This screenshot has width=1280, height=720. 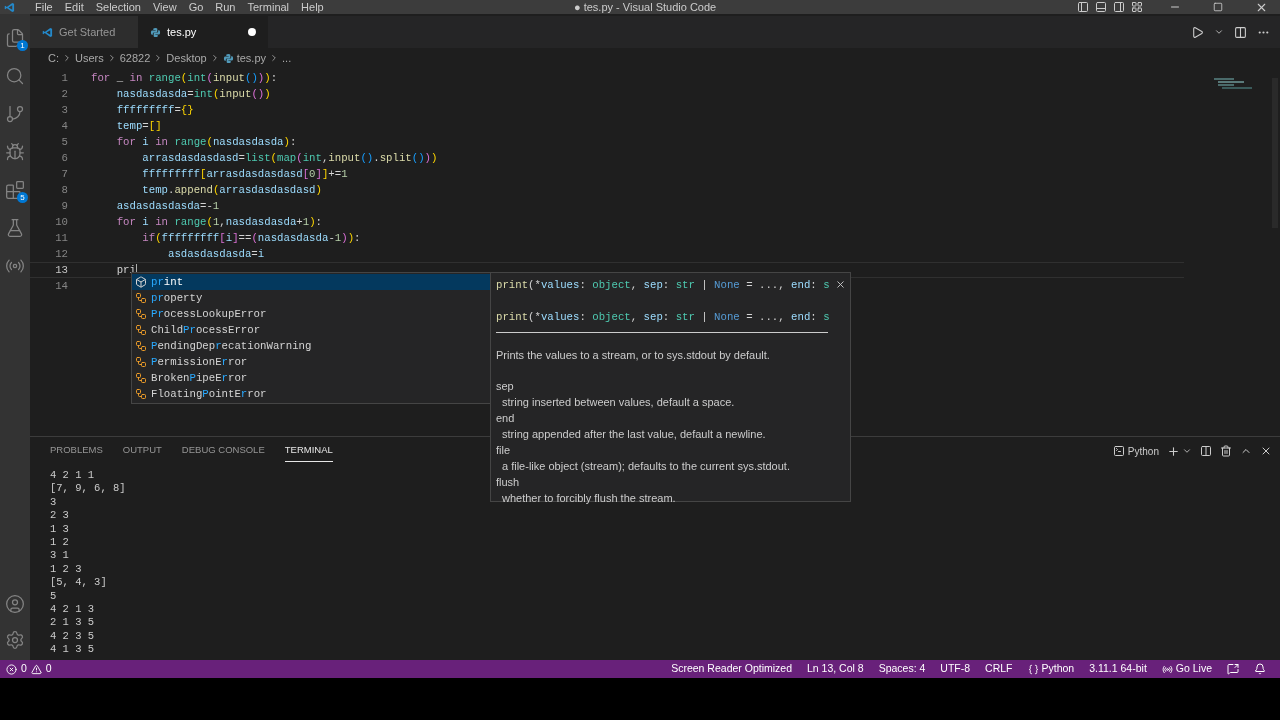 What do you see at coordinates (902, 669) in the screenshot?
I see `status-item: Spaces: 4` at bounding box center [902, 669].